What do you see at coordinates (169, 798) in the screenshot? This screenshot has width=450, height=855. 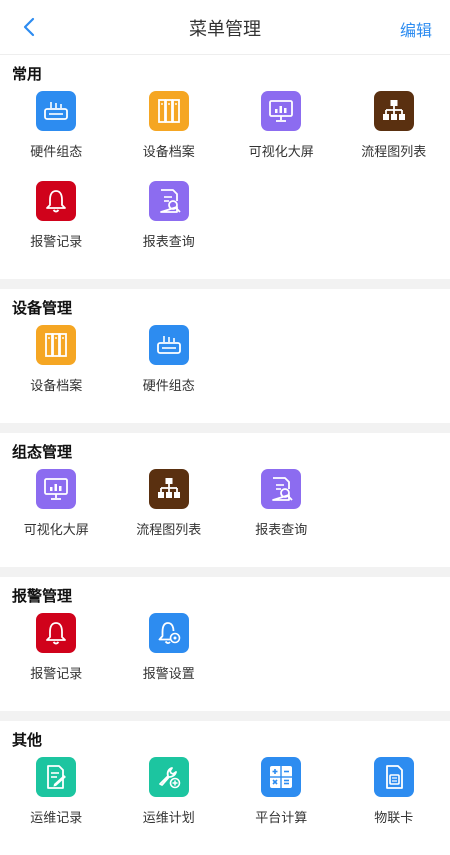 I see `menu-item: 运维计划` at bounding box center [169, 798].